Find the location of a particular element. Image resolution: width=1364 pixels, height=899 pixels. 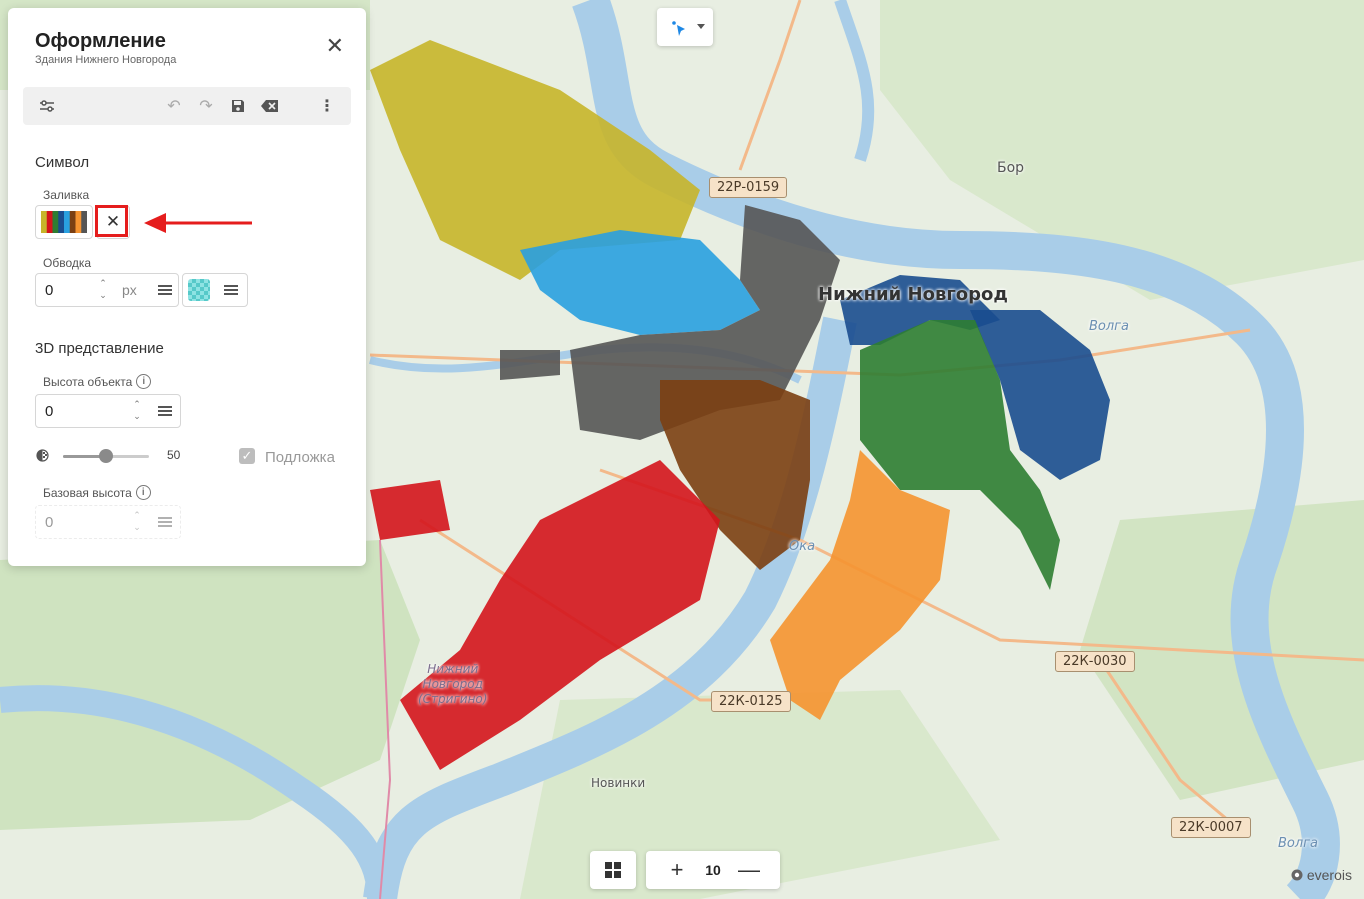

stroke-width-input: 0 ⌃ ⌄ px is located at coordinates (107, 290).